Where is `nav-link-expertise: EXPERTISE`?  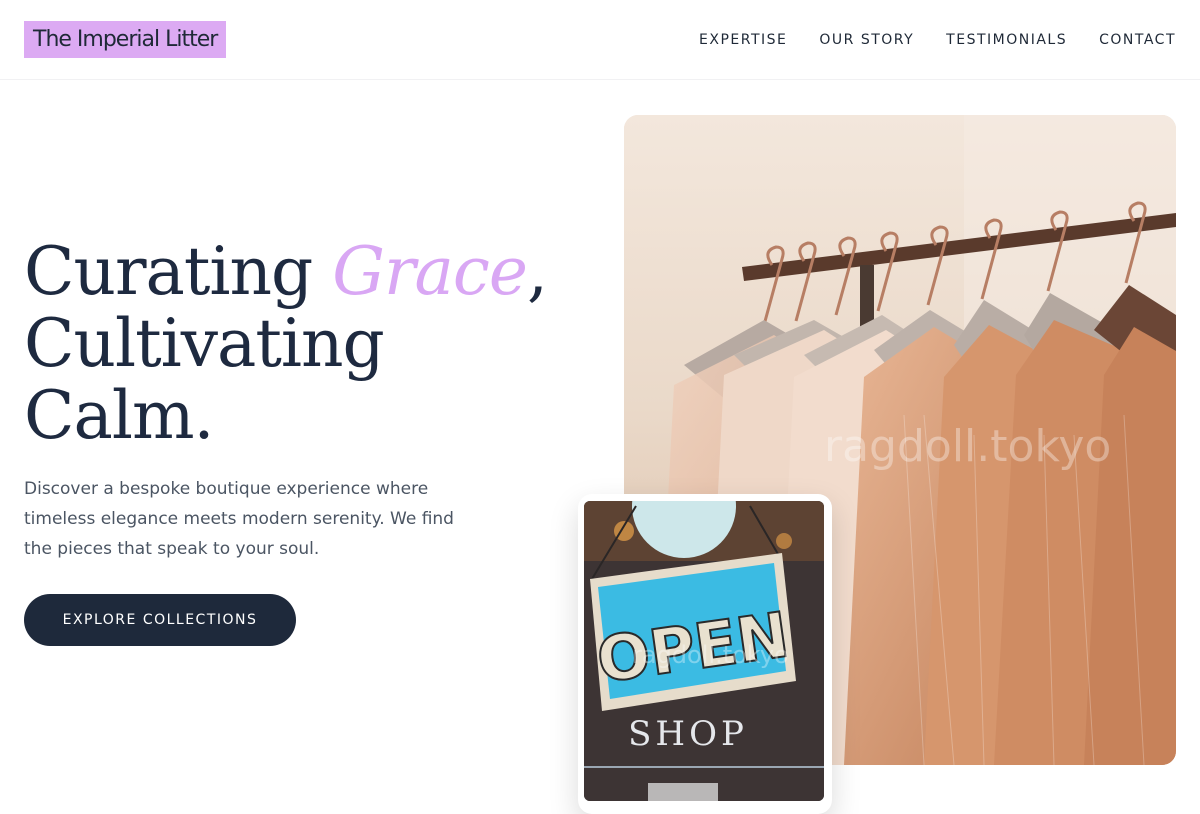
nav-link-expertise: EXPERTISE is located at coordinates (743, 40).